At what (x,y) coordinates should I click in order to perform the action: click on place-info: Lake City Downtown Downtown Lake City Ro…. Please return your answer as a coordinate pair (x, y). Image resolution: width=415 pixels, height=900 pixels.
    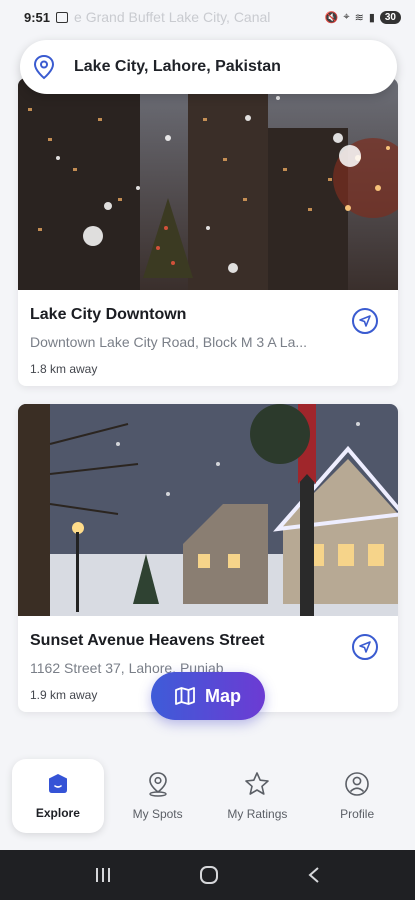
    Looking at the image, I should click on (208, 338).